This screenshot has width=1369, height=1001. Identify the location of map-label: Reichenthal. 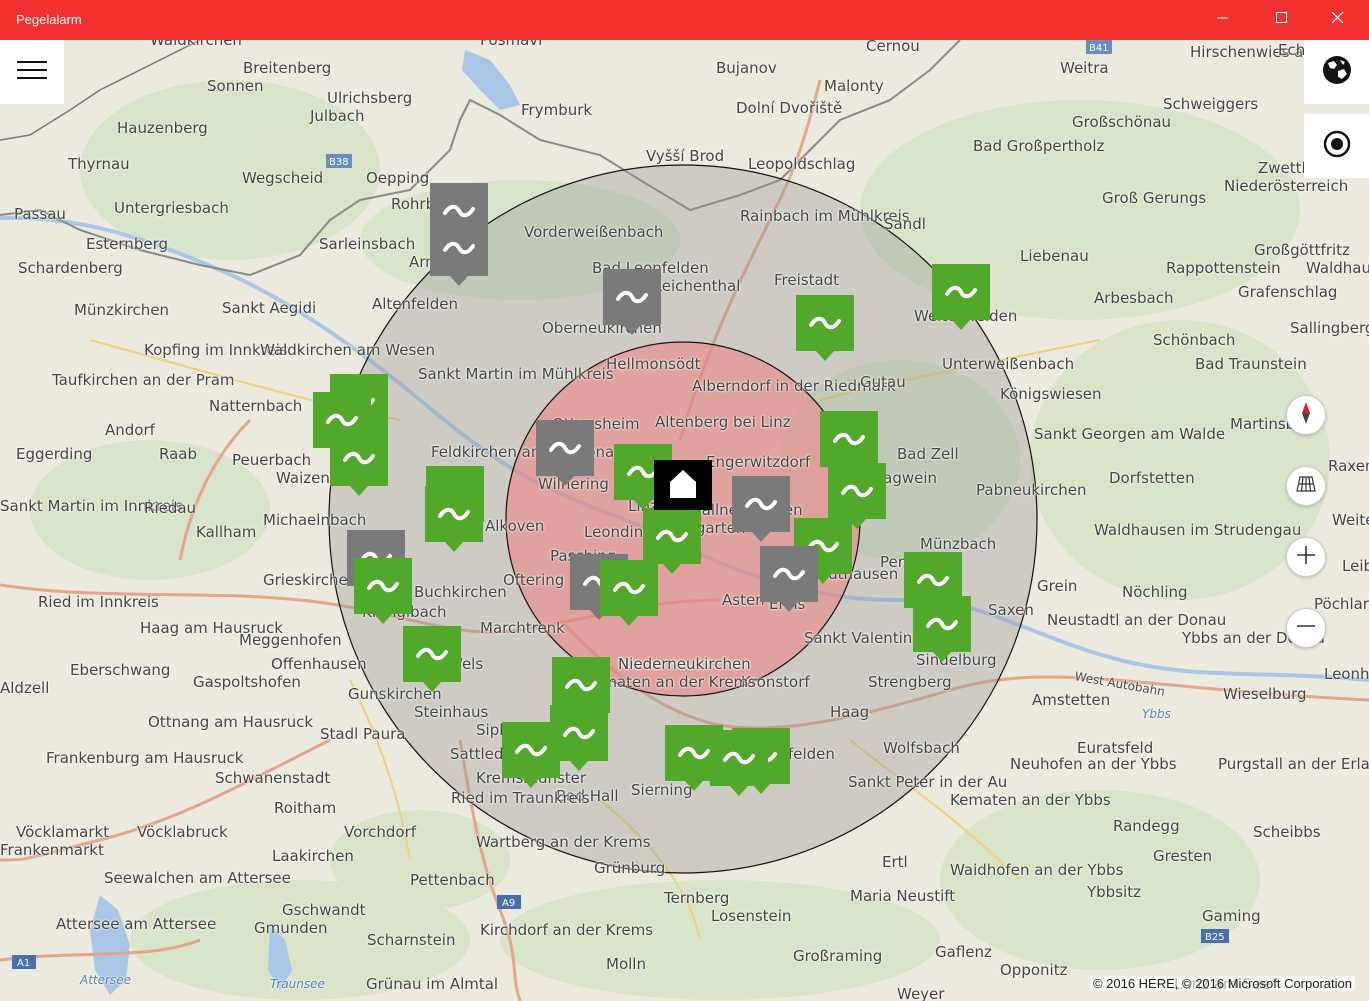
(696, 286).